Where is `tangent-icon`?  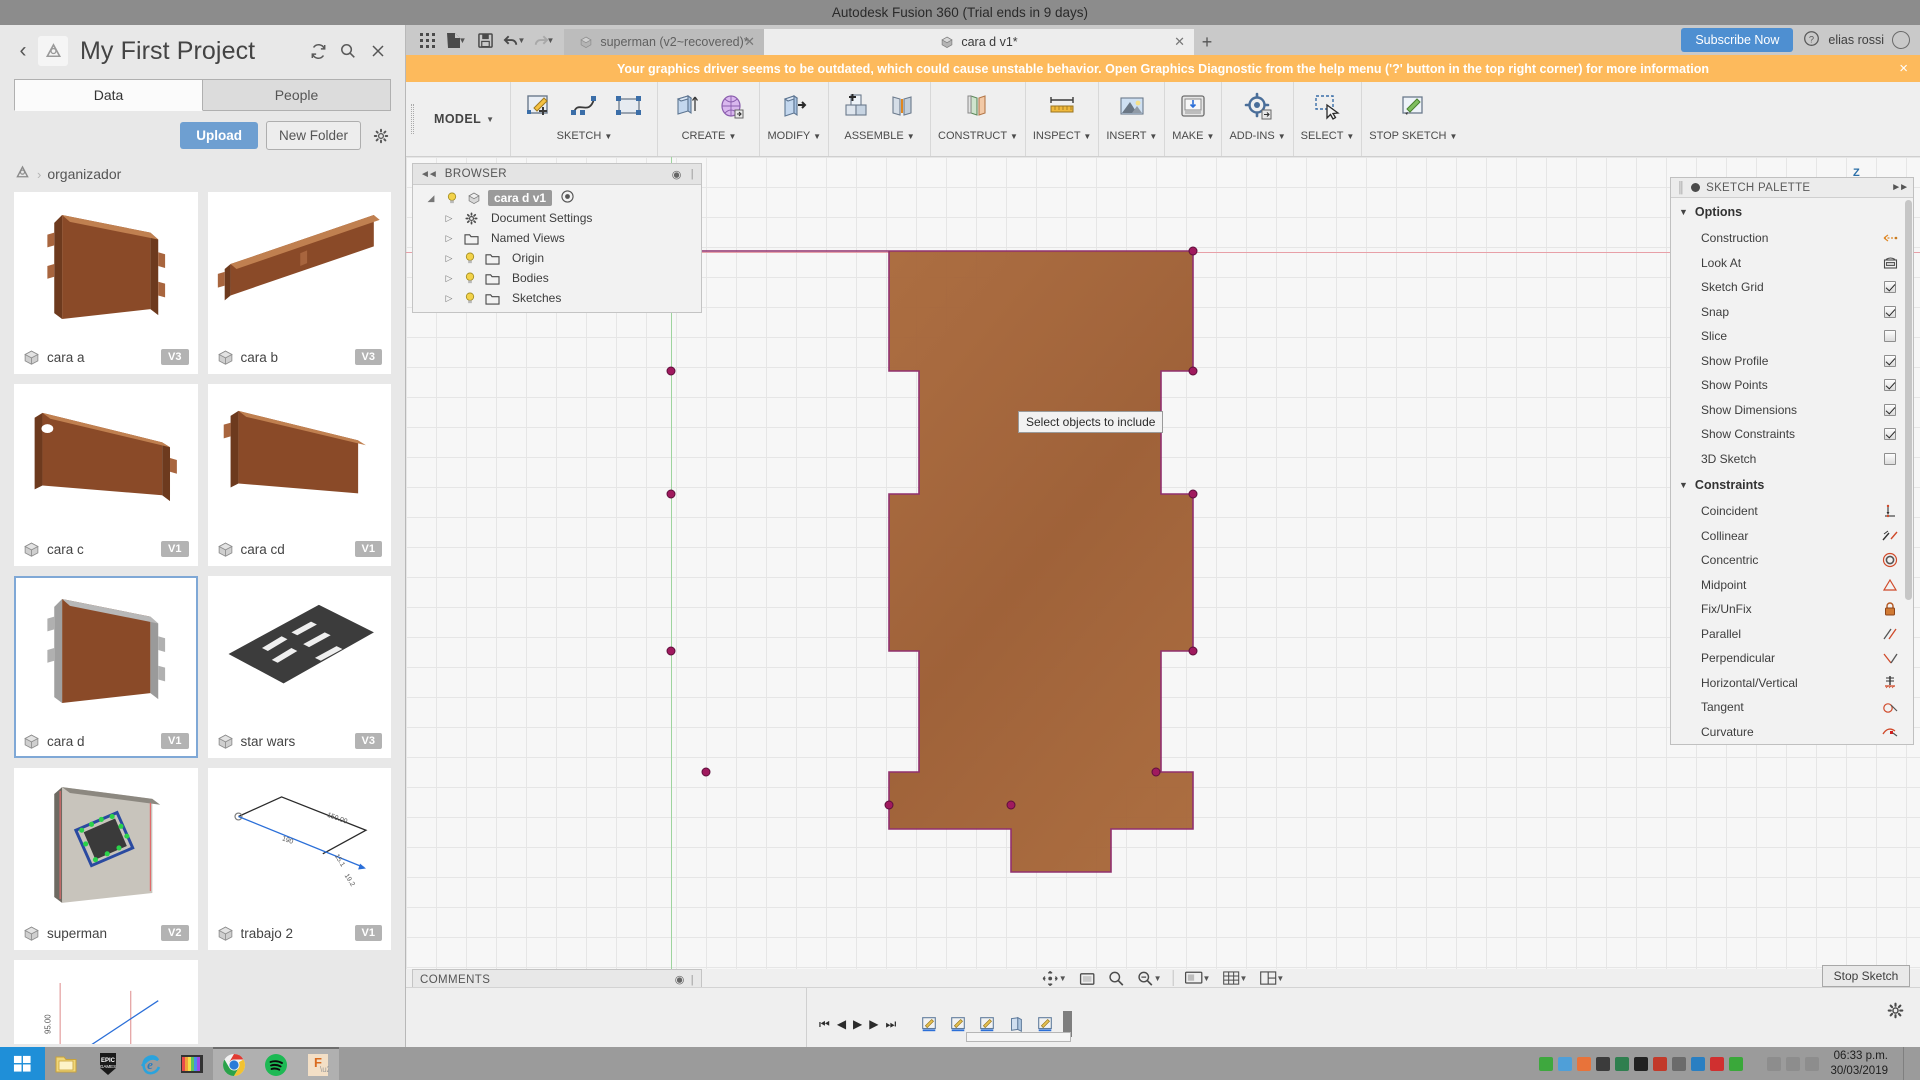 tangent-icon is located at coordinates (1890, 707).